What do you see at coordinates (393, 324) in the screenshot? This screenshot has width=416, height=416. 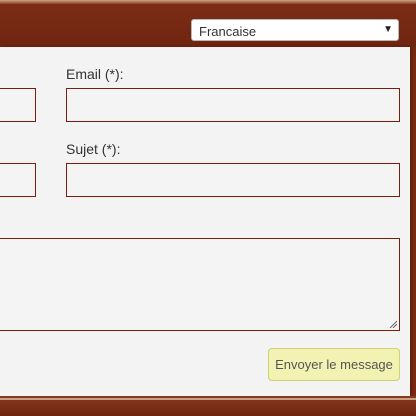 I see `resize-handle-icon` at bounding box center [393, 324].